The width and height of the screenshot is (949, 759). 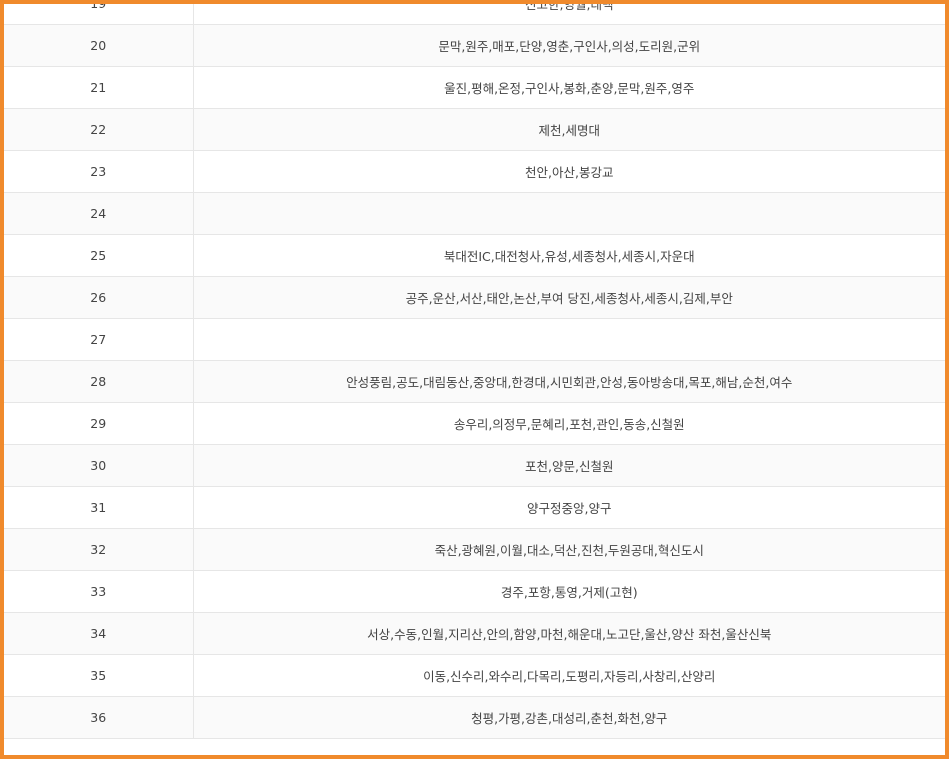 I want to click on route-stops-cell: 공주,운산,서산,태안,논산,부여 당진,세종청사,세종시,김제,부안, so click(x=569, y=297).